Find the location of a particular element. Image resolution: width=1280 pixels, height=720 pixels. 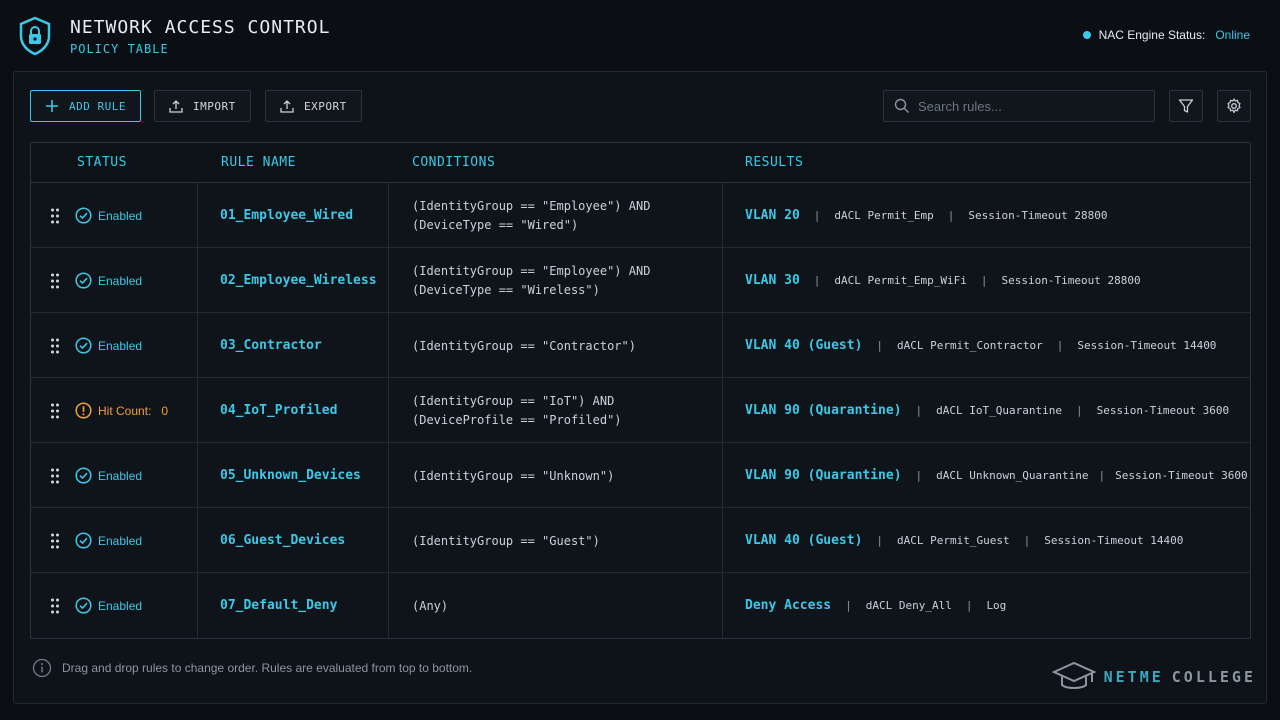

condition-line: (IdentityGroup == "Contractor") is located at coordinates (524, 345).